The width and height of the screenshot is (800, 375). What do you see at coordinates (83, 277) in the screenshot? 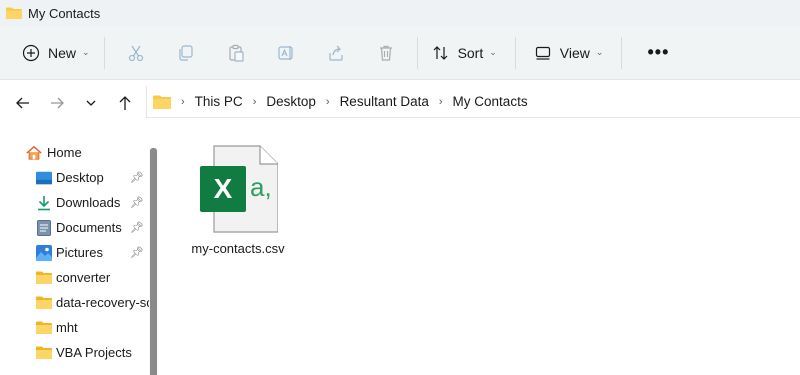
I see `sidebar-item-label: converter` at bounding box center [83, 277].